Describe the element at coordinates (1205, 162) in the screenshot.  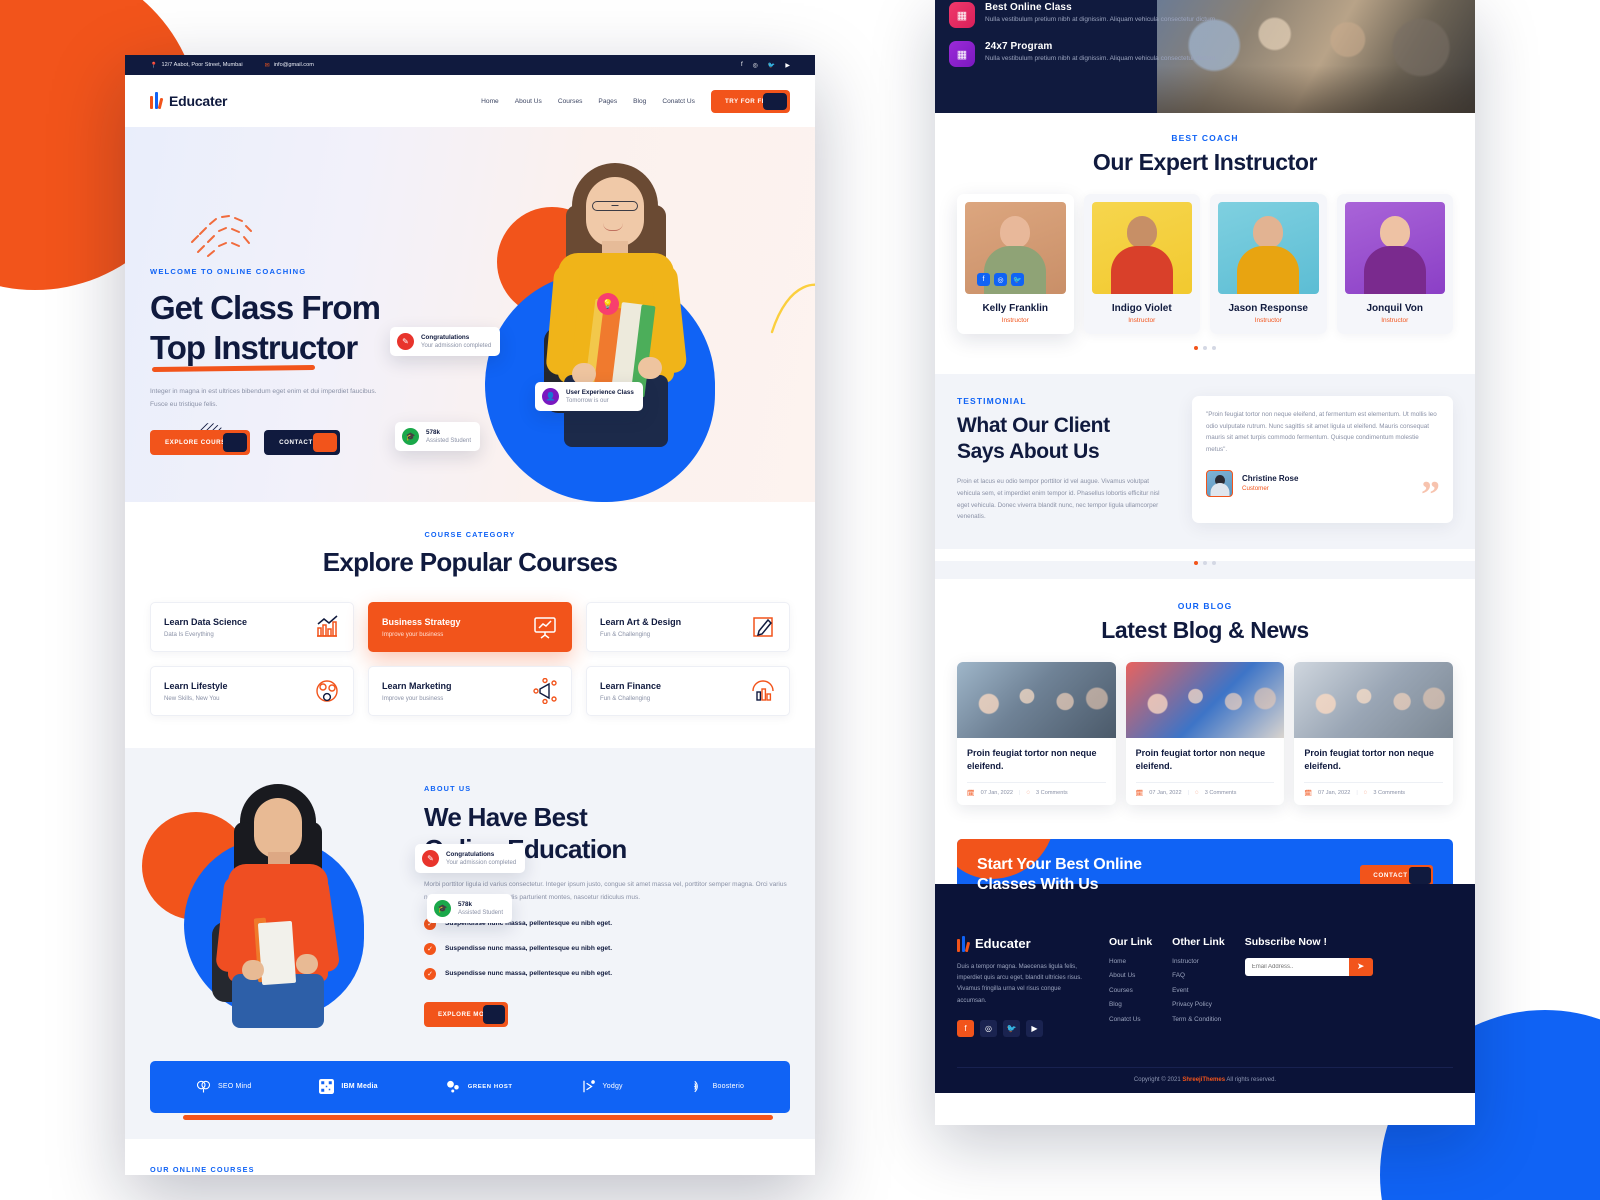
I see `section-title: Our Expert Instructor` at that location.